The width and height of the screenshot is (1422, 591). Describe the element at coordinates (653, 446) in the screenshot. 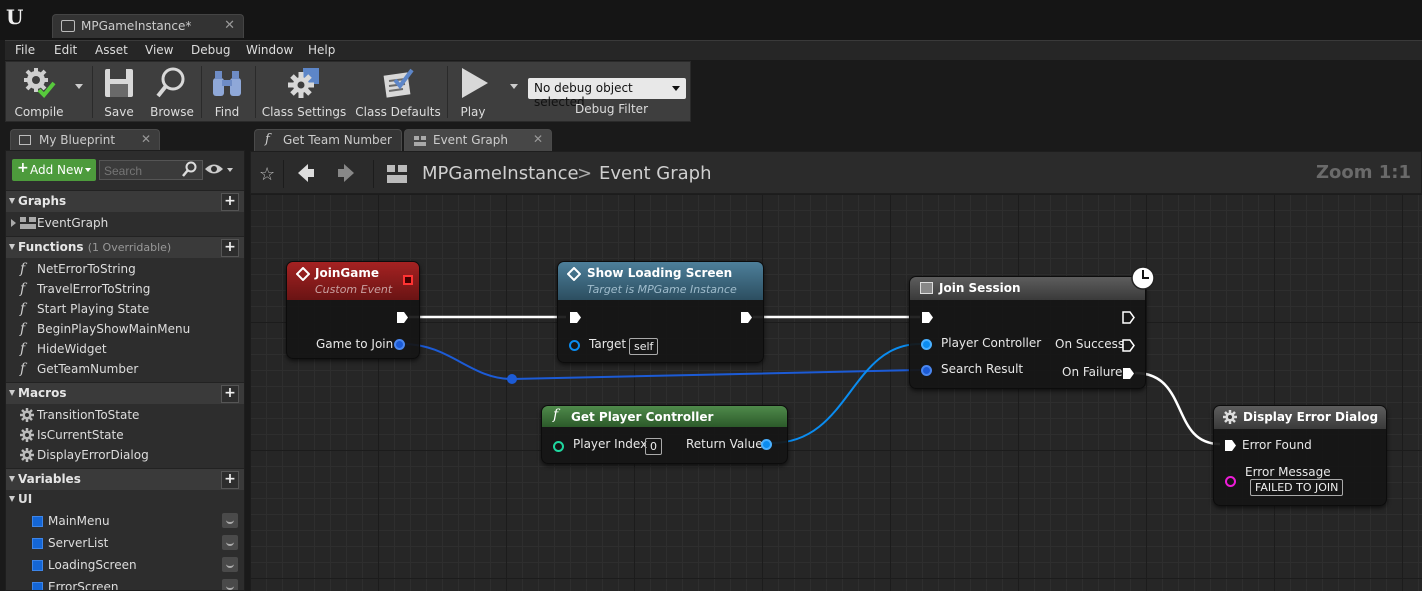

I see `player-index-value: 0` at that location.